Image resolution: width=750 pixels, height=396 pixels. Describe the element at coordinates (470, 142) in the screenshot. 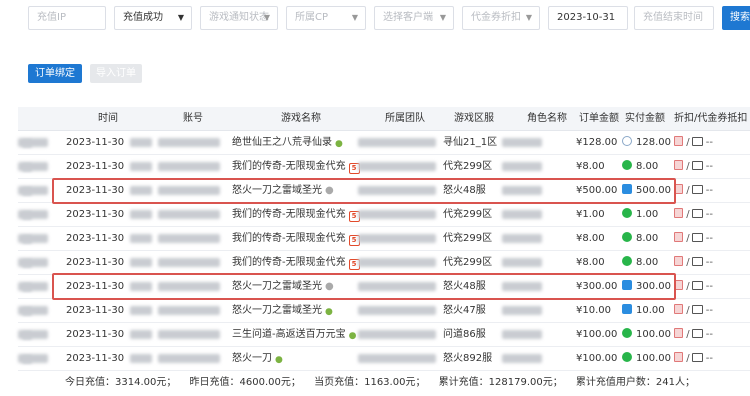

I see `server-name: 寻仙21_1区` at that location.